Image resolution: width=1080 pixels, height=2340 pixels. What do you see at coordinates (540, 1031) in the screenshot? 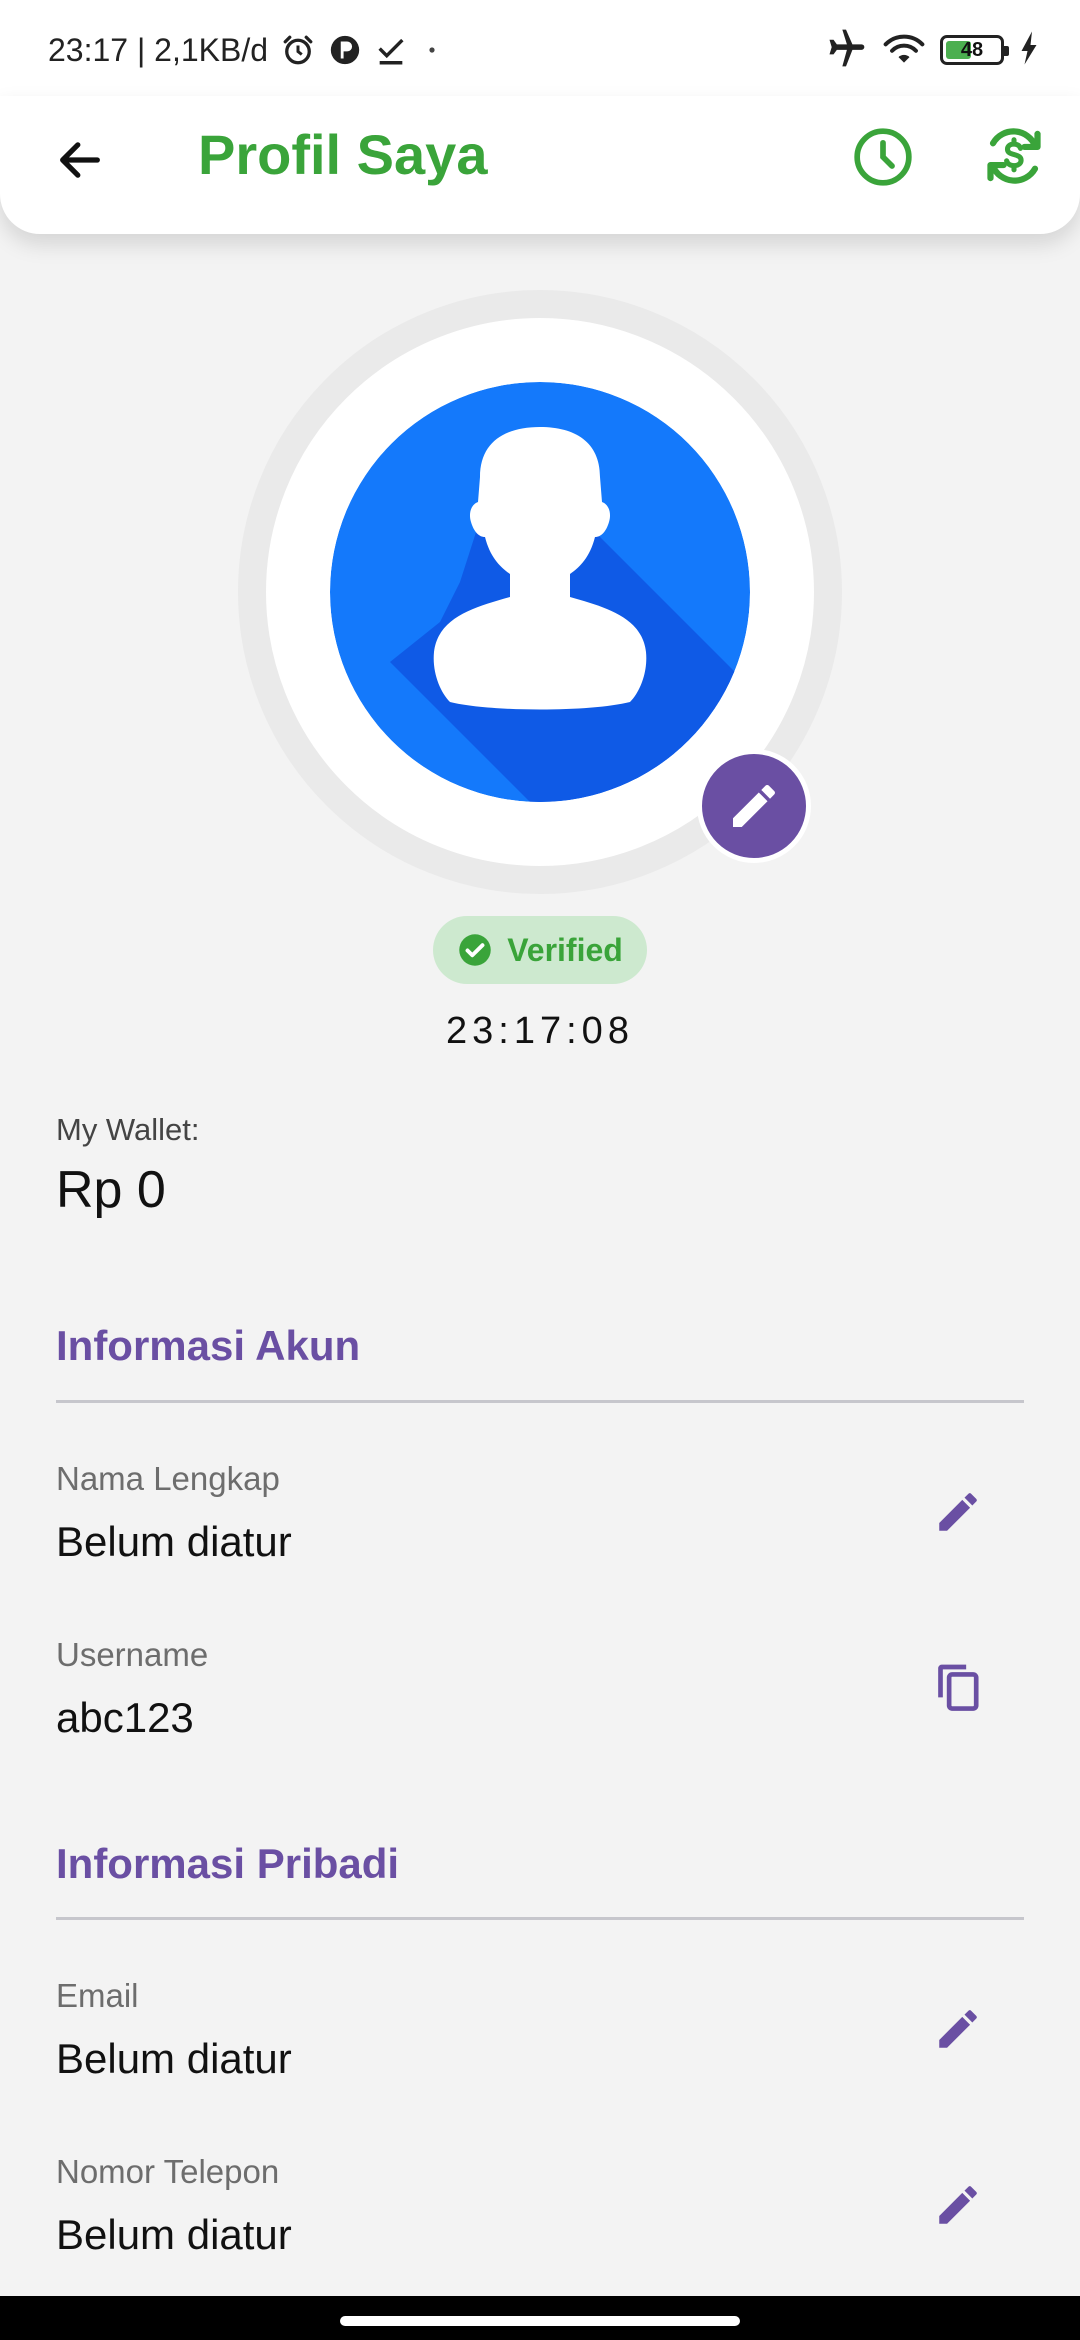
I see `clock-text: 23:17:08` at bounding box center [540, 1031].